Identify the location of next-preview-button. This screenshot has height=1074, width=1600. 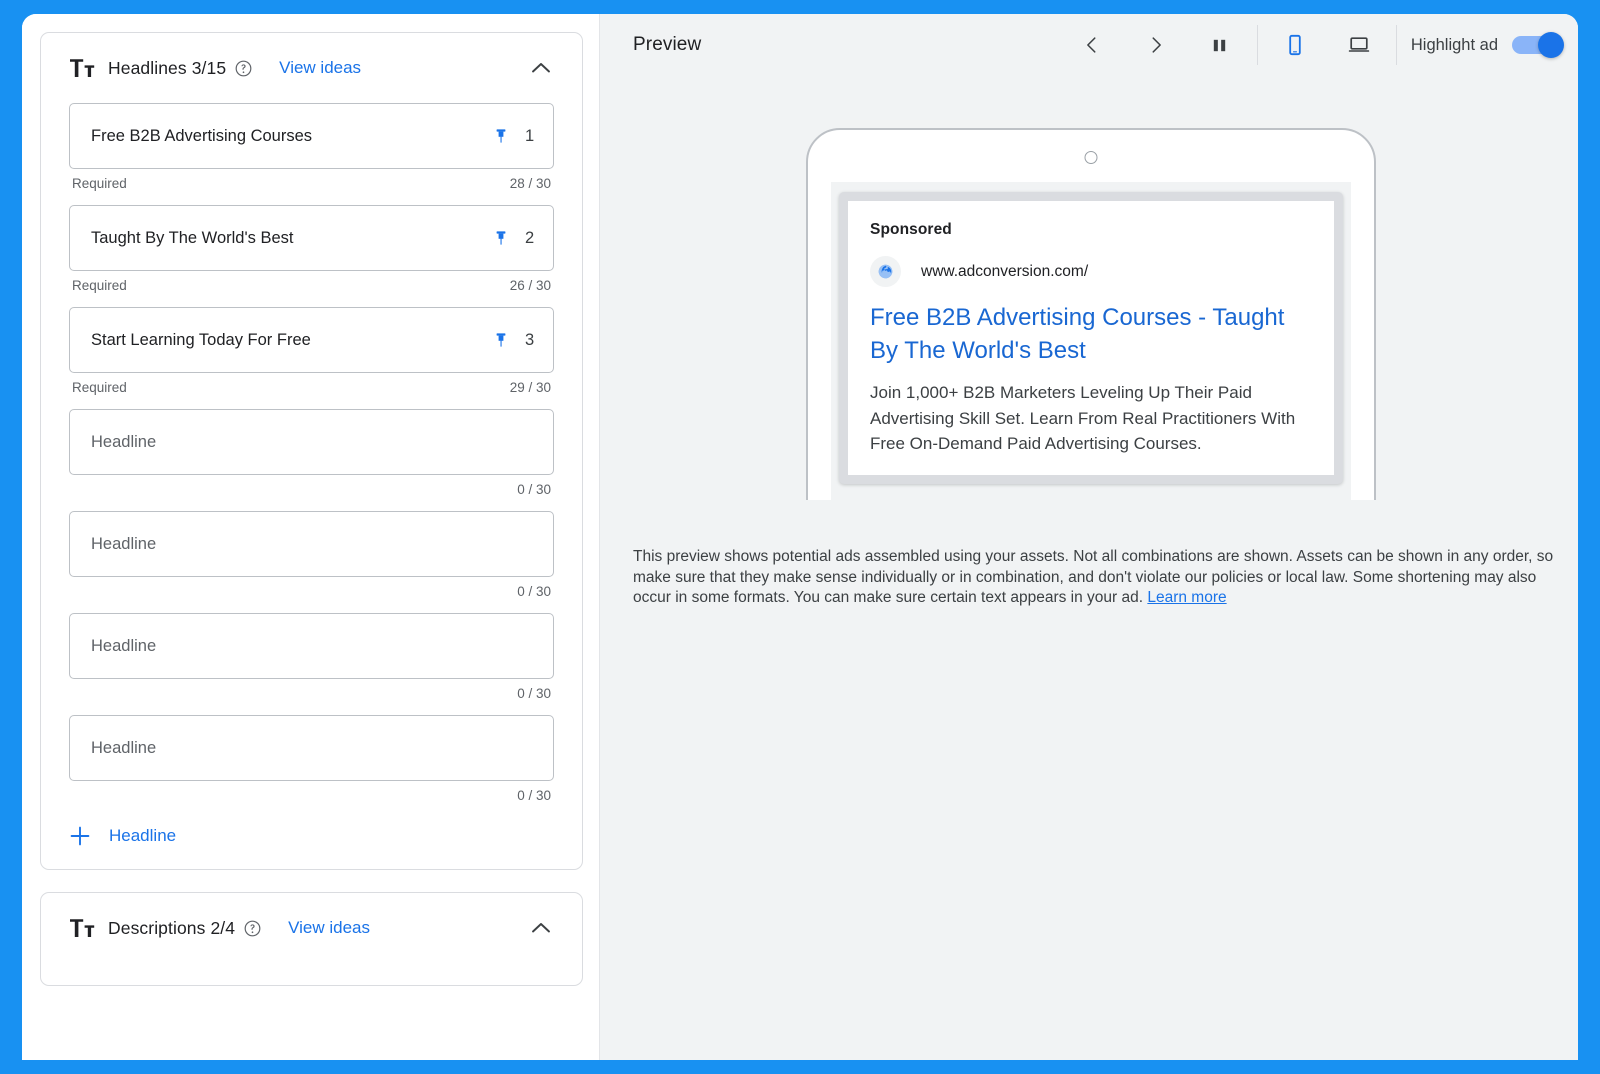
(1156, 45).